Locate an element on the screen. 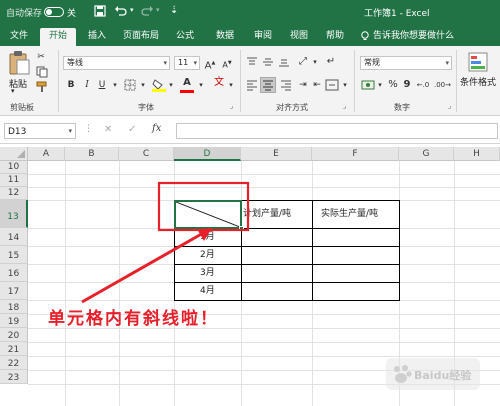  row-header-18: 18 is located at coordinates (14, 307).